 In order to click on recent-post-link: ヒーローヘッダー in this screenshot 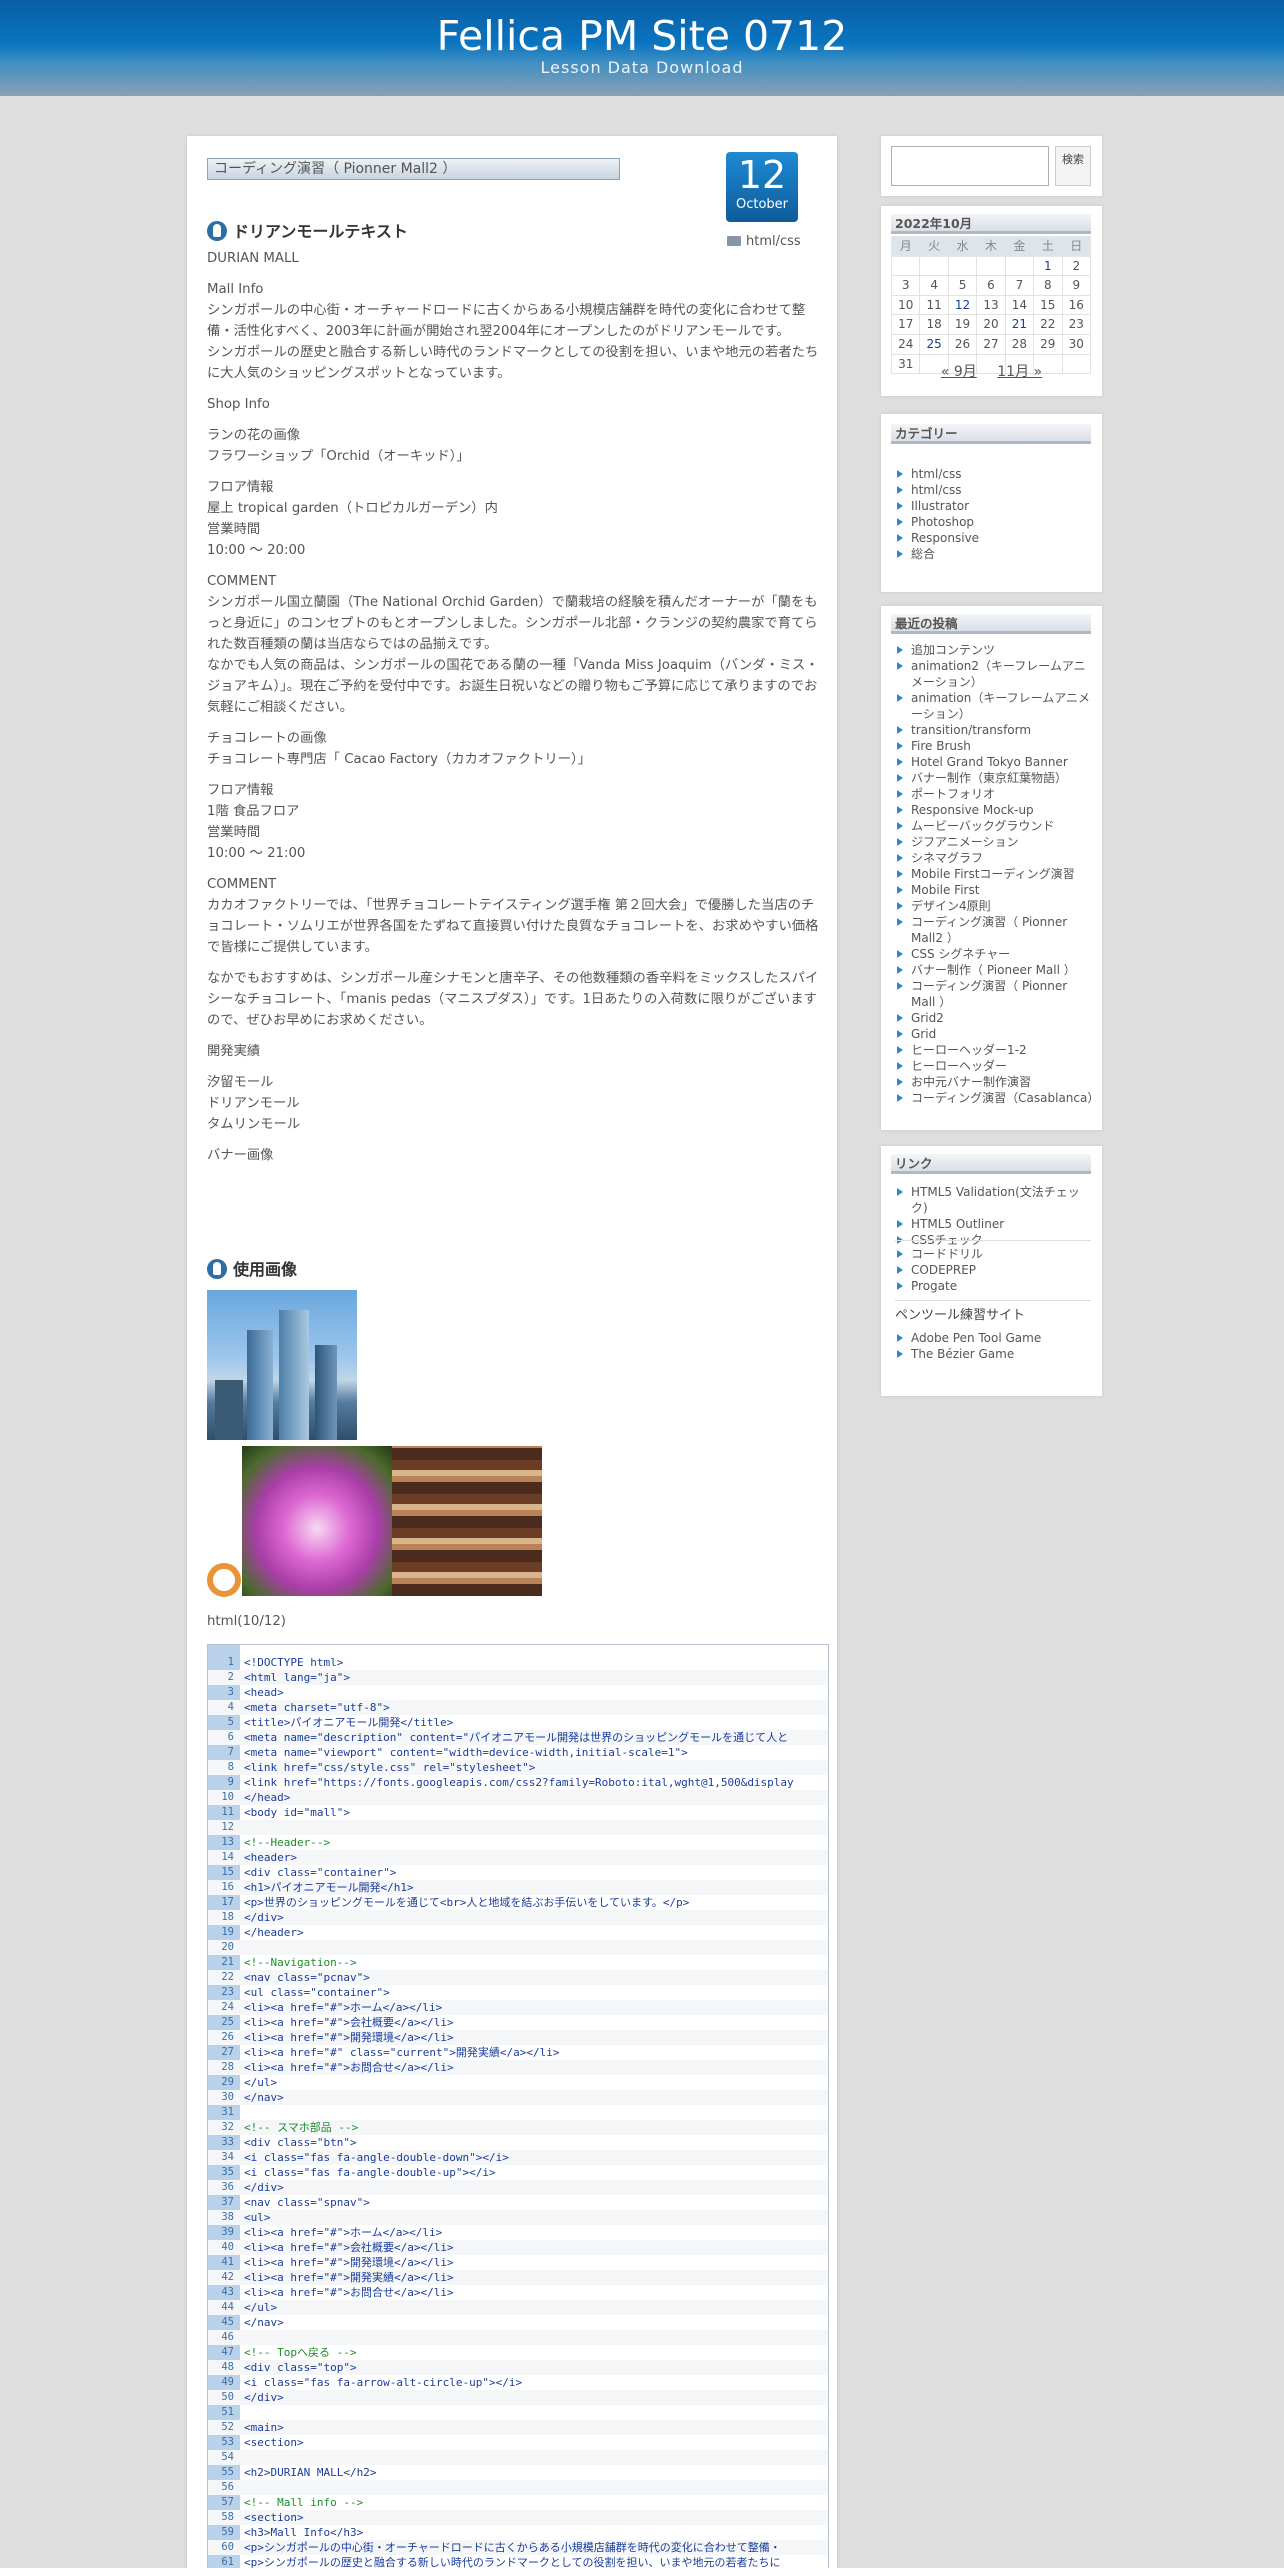, I will do `click(995, 1066)`.